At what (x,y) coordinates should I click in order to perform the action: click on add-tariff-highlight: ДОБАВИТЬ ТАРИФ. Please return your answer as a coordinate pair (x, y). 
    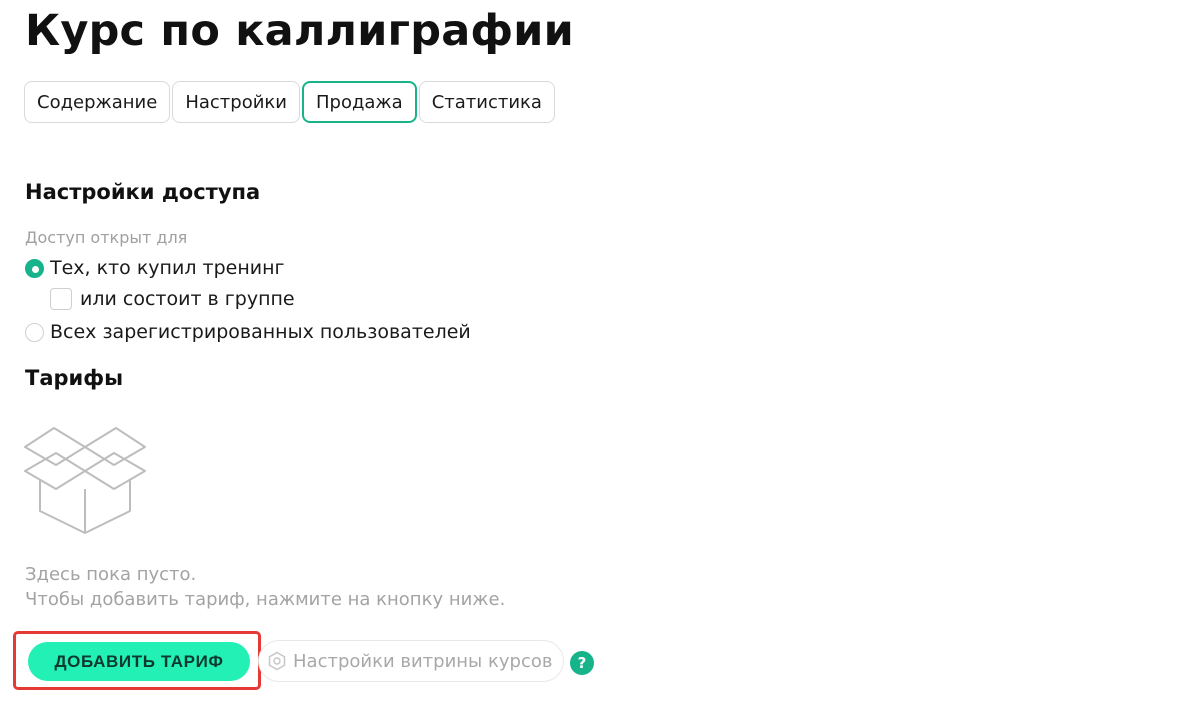
    Looking at the image, I should click on (137, 660).